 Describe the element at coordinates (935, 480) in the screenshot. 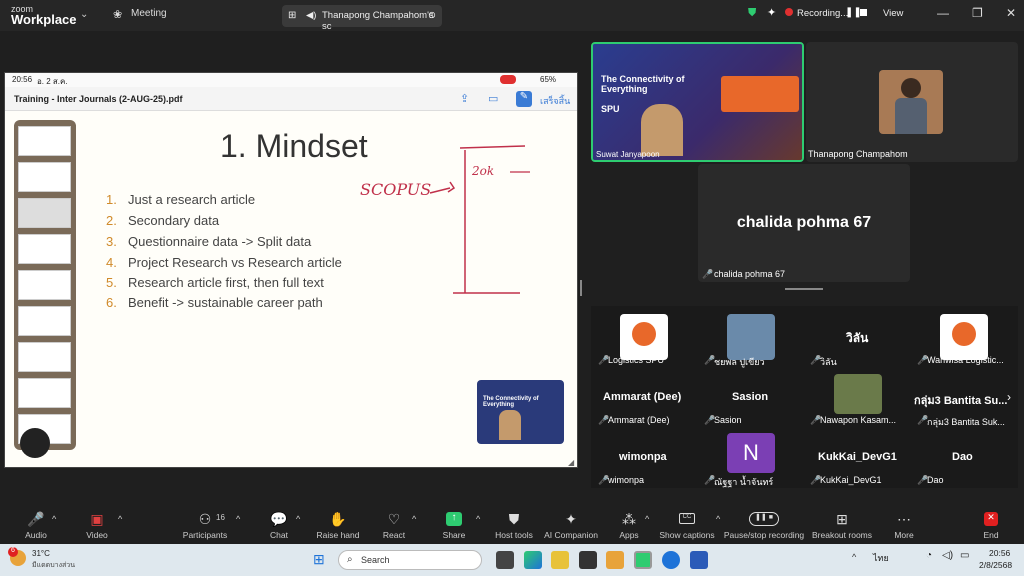

I see `participant-name: Dao` at that location.